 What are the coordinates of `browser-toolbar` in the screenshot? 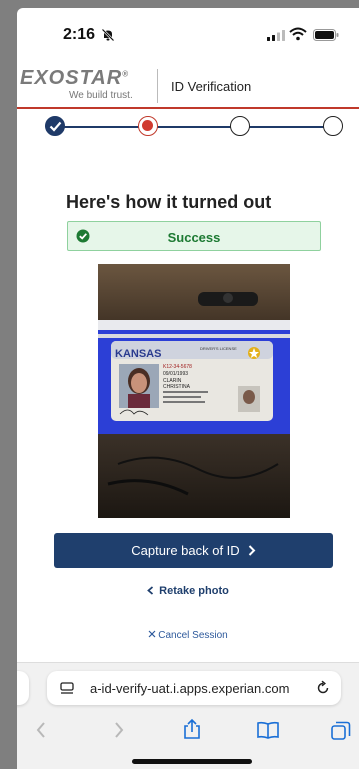 It's located at (188, 734).